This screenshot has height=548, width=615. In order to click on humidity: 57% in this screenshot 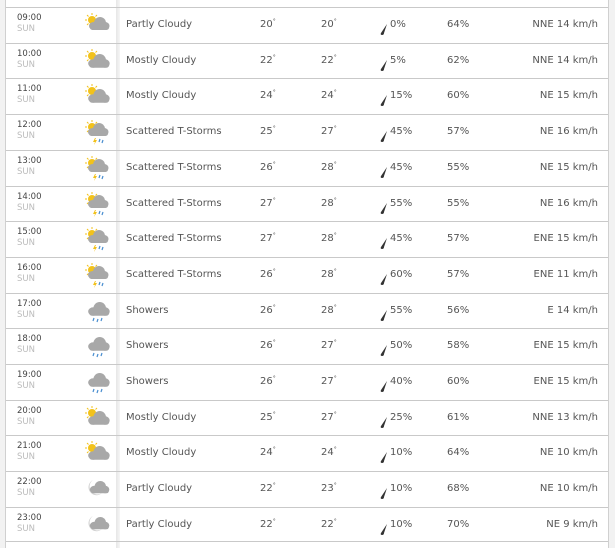, I will do `click(458, 132)`.